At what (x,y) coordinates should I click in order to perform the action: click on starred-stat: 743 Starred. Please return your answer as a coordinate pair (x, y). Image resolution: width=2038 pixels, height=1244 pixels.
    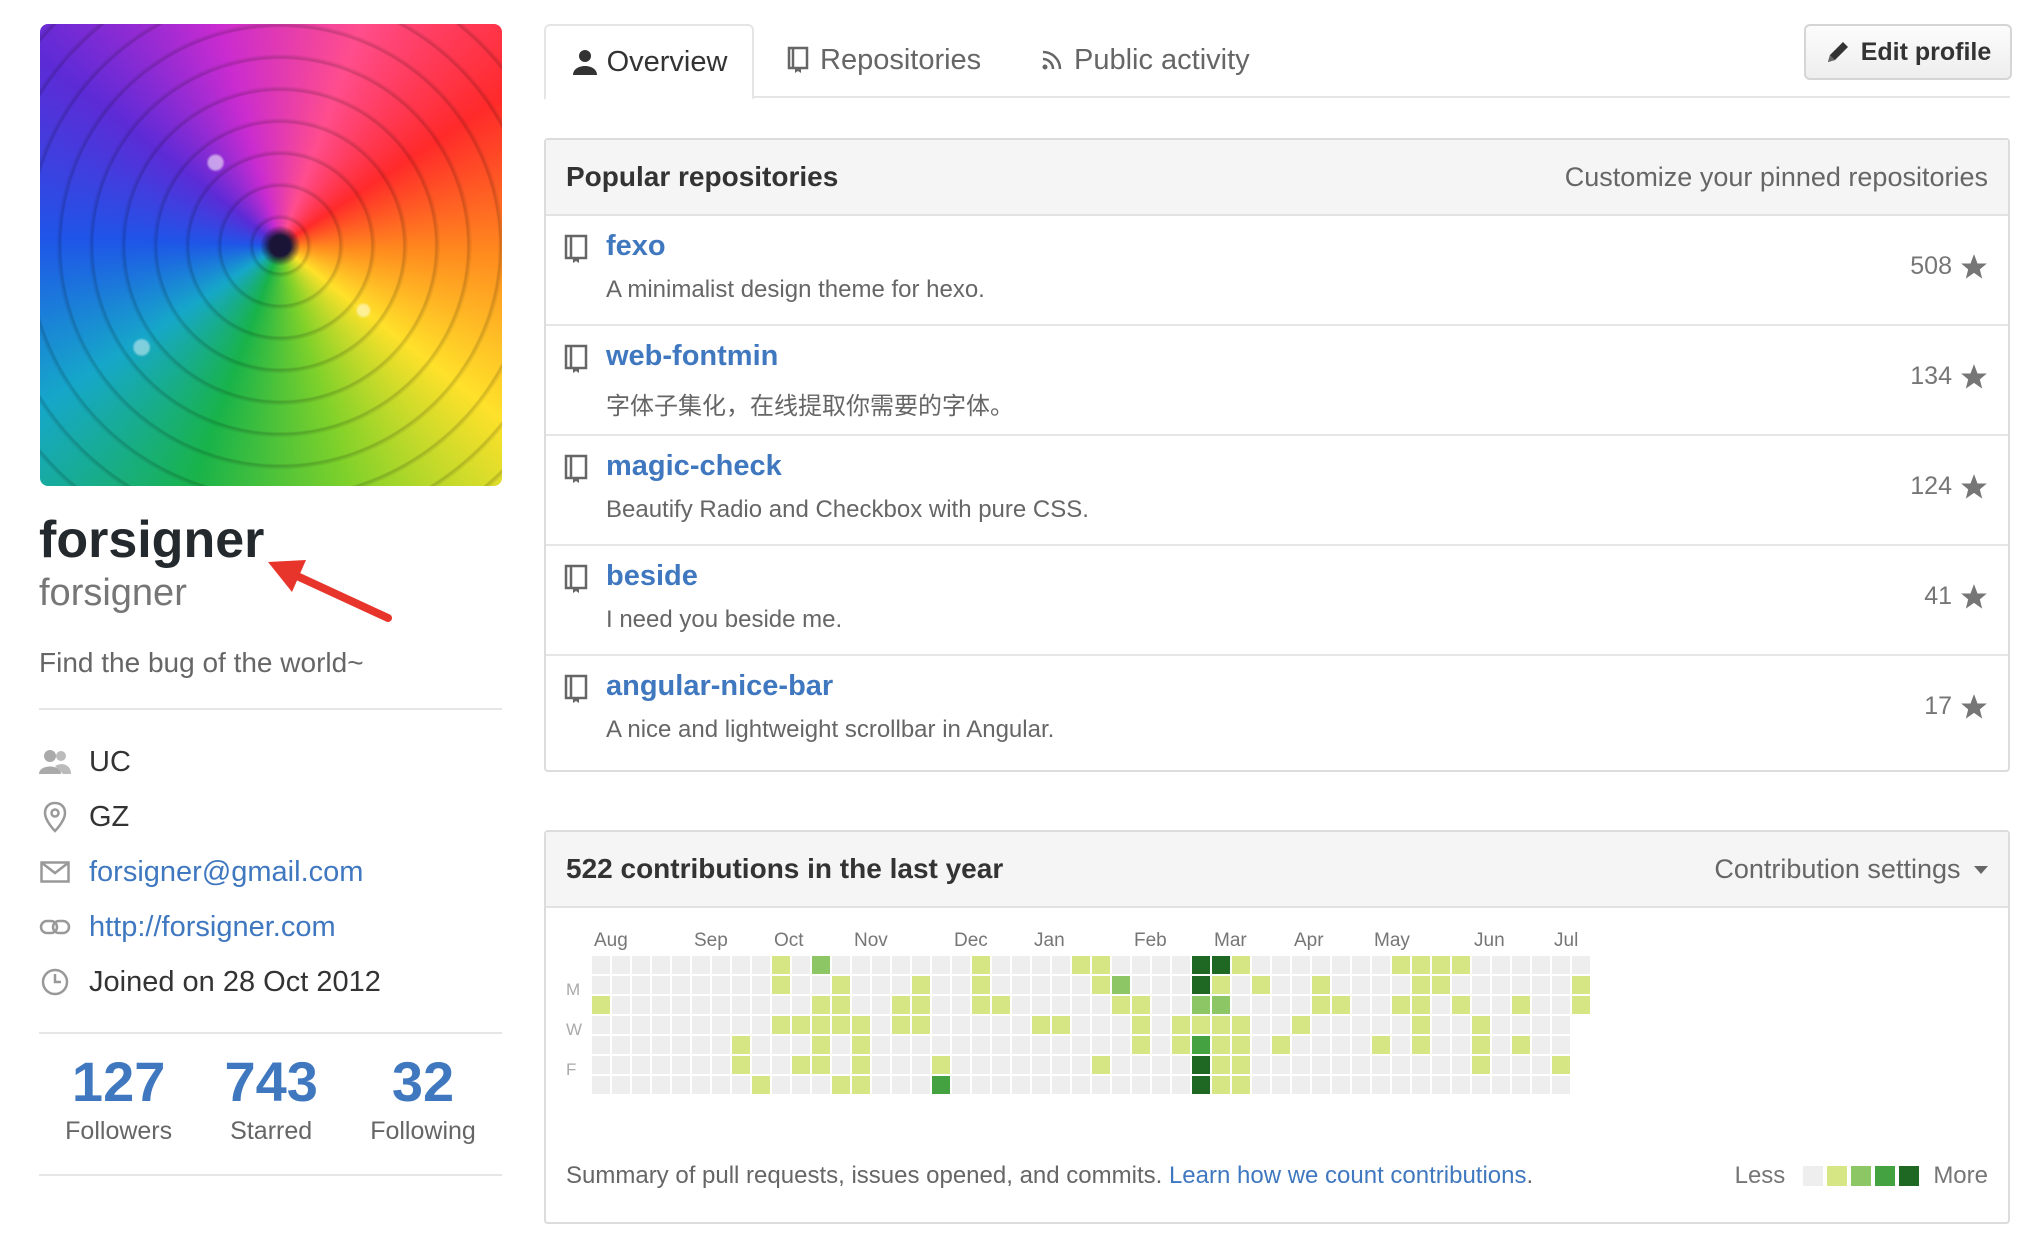
    Looking at the image, I should click on (270, 1098).